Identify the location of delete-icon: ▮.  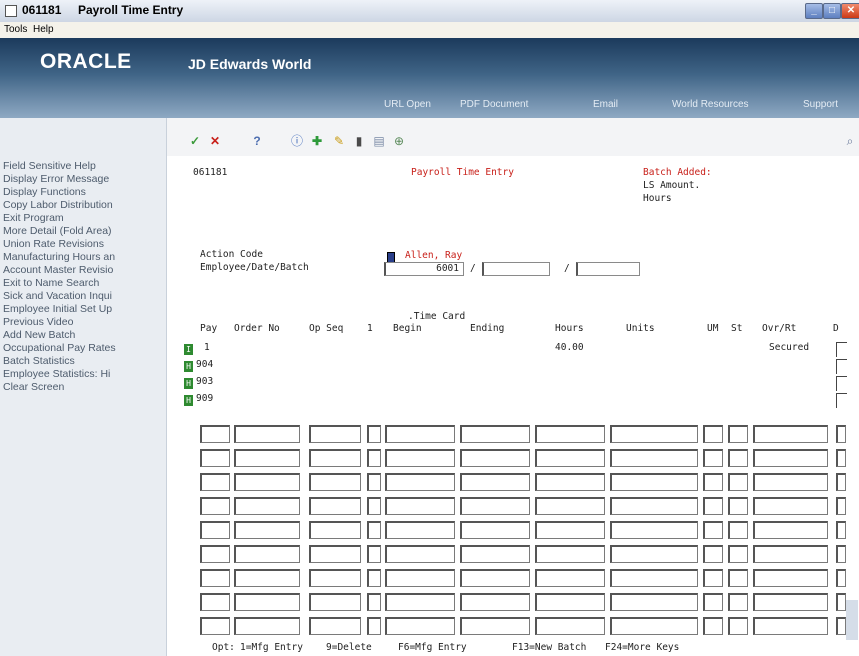
(359, 141).